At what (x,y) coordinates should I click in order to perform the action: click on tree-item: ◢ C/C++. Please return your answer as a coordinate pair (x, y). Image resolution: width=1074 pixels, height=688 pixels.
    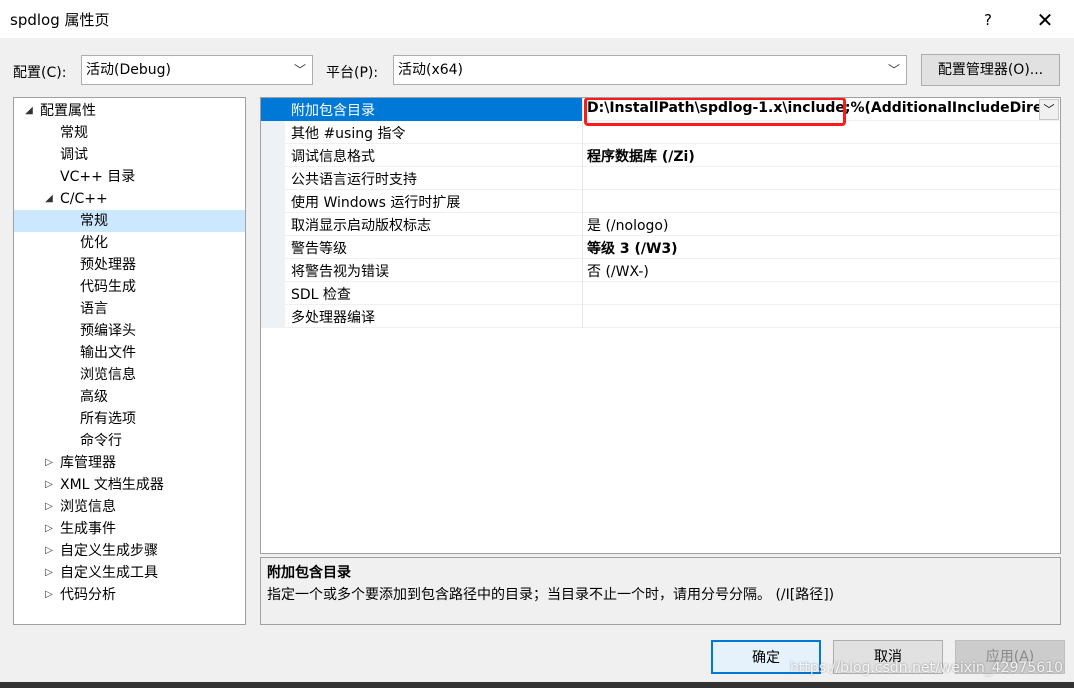
    Looking at the image, I should click on (129, 199).